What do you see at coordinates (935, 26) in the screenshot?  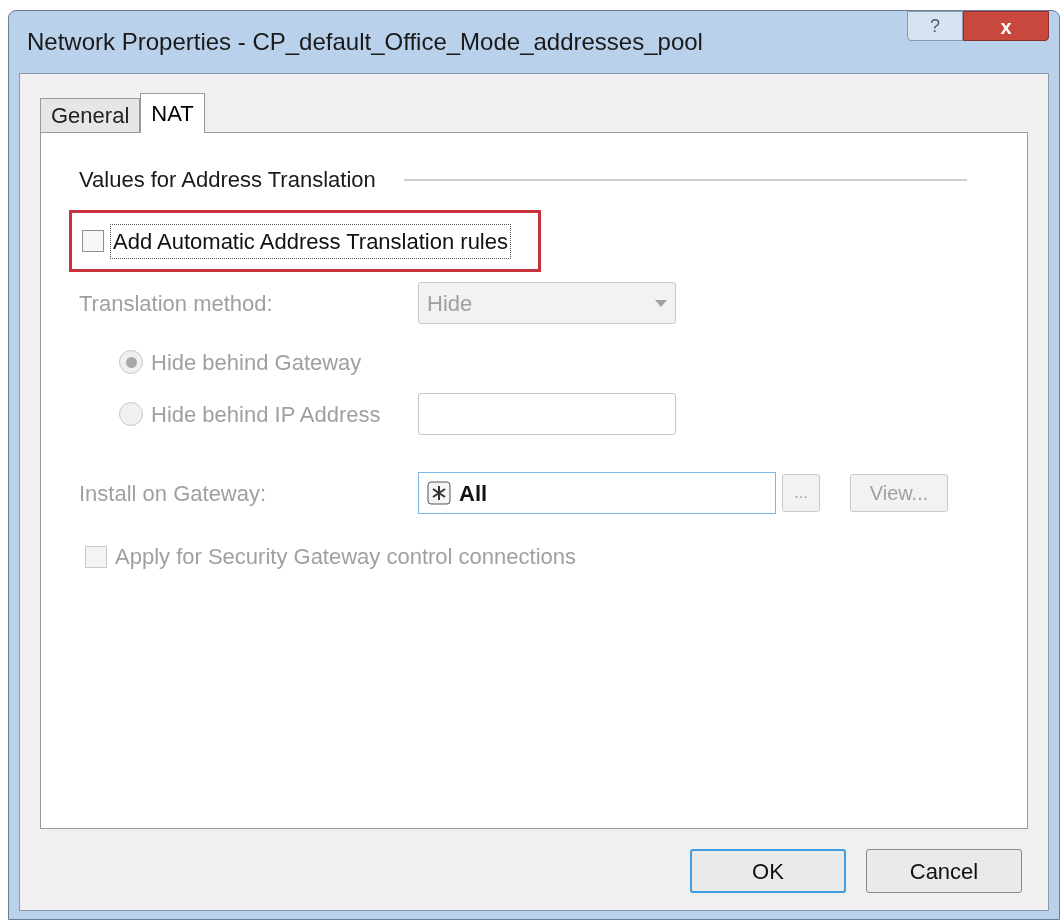 I see `help-button: ?` at bounding box center [935, 26].